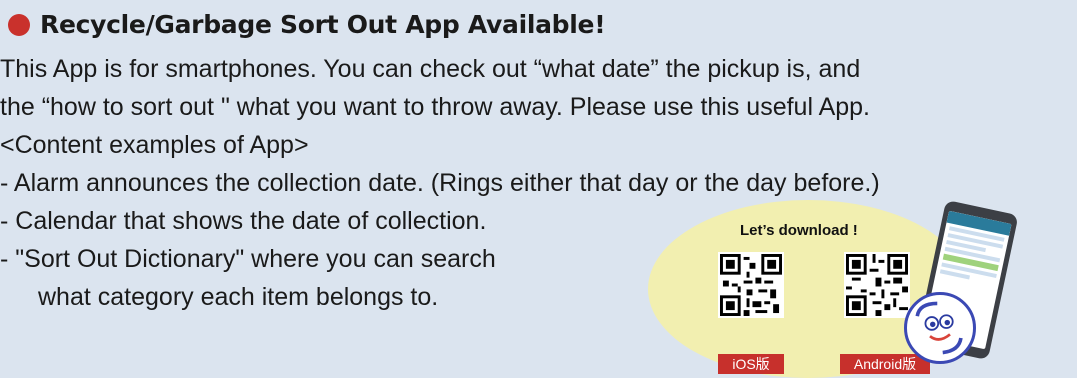 The height and width of the screenshot is (378, 1077). I want to click on red-bullet-icon, so click(19, 24).